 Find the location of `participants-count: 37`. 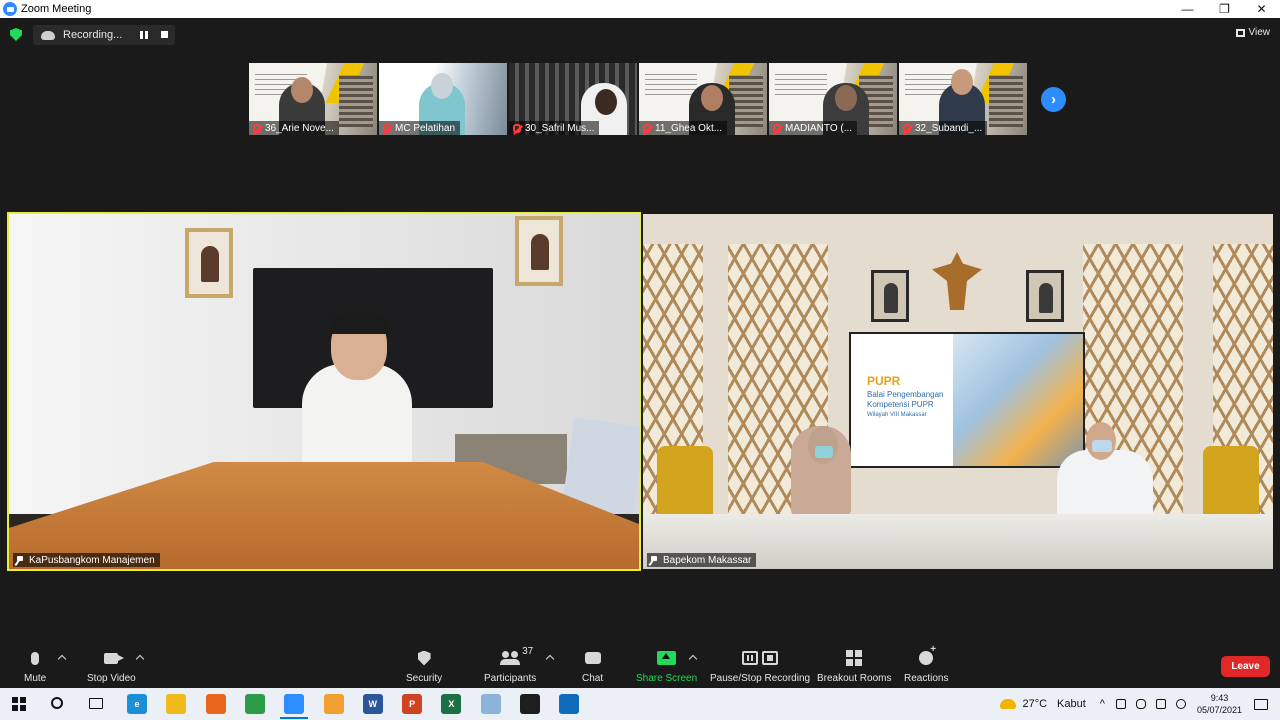

participants-count: 37 is located at coordinates (528, 651).